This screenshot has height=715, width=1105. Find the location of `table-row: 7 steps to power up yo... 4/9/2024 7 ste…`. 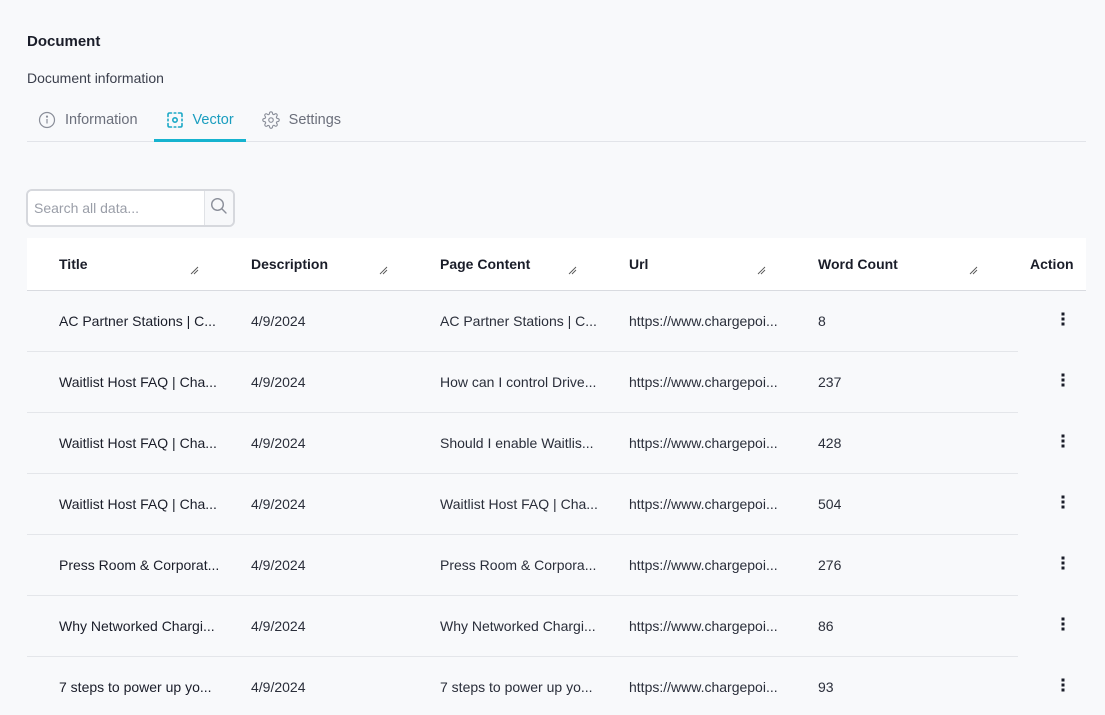

table-row: 7 steps to power up yo... 4/9/2024 7 ste… is located at coordinates (556, 686).